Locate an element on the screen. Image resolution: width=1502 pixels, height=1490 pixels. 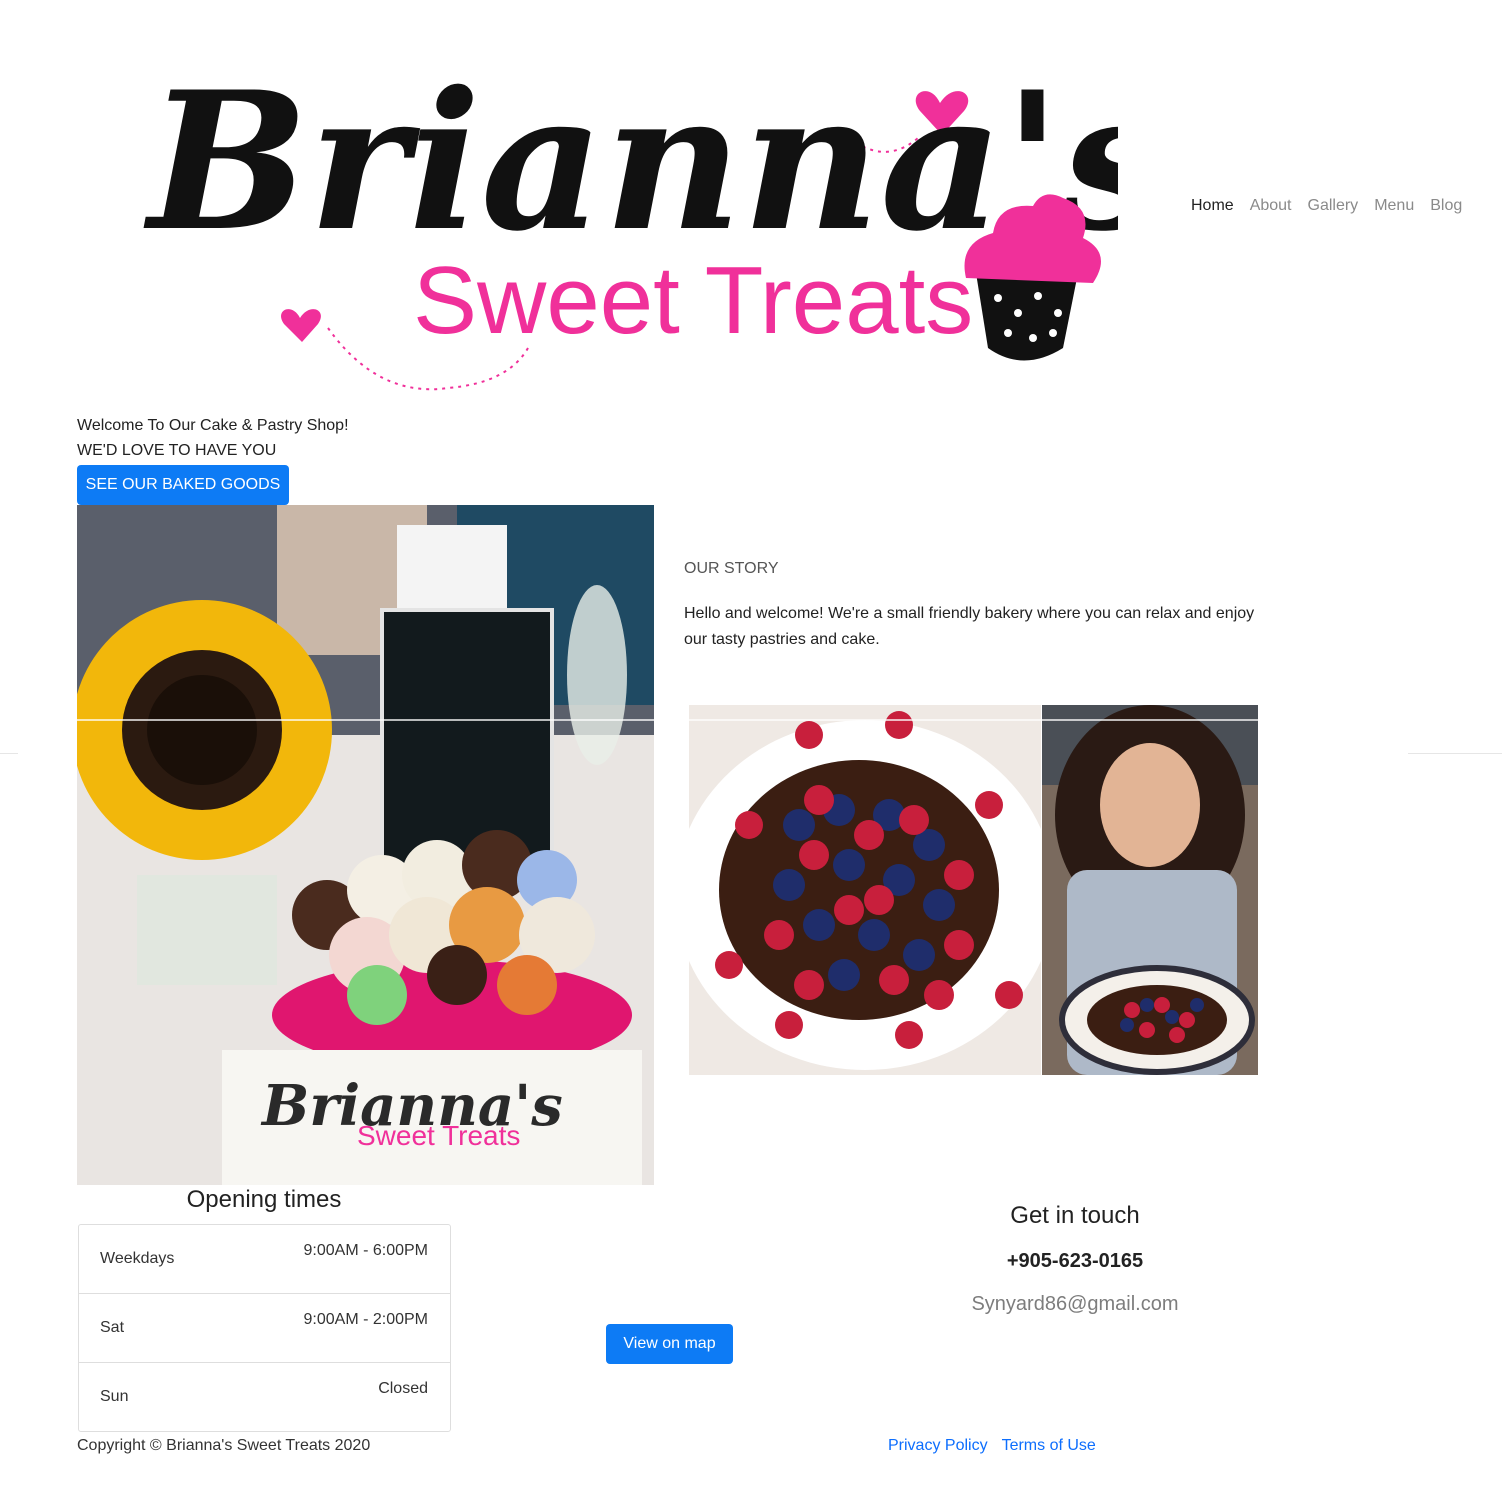
divider-right is located at coordinates (1455, 753).